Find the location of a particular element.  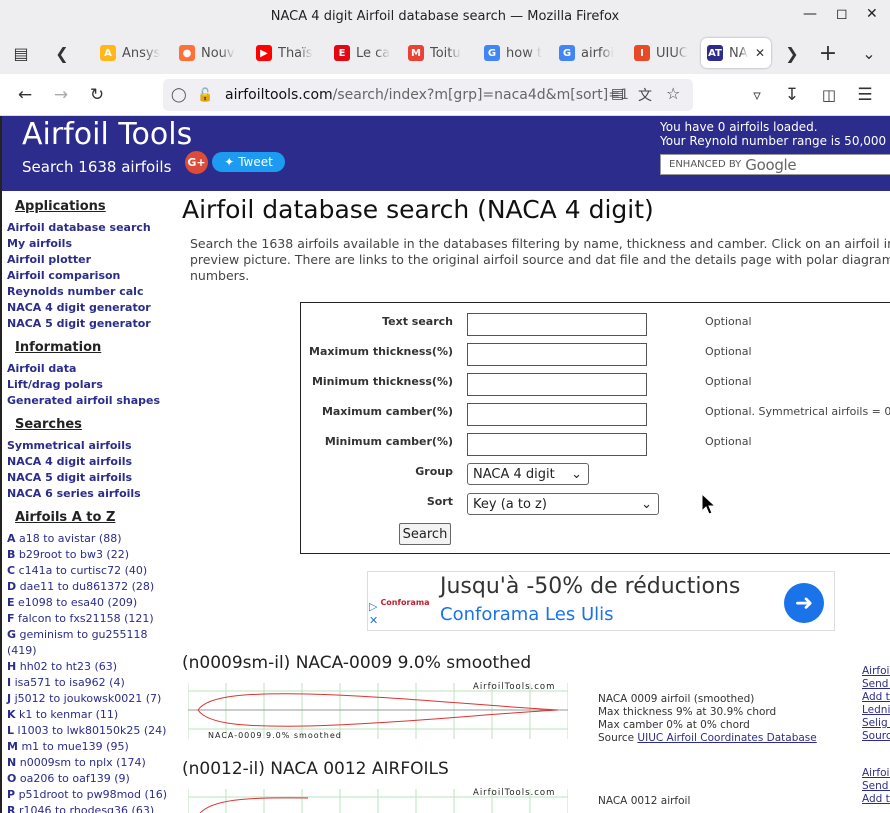

airfoil-action-link: Lednic is located at coordinates (876, 710).